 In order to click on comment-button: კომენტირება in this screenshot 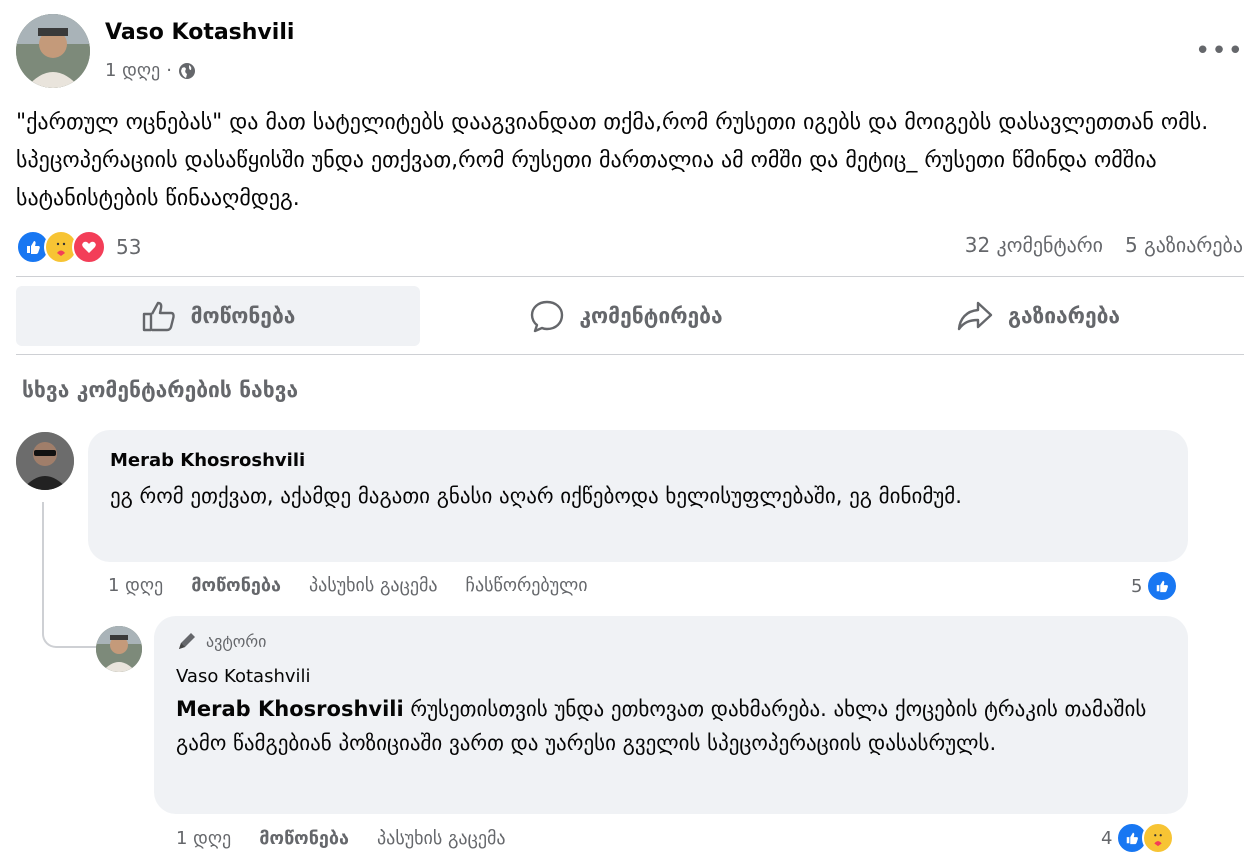, I will do `click(626, 316)`.